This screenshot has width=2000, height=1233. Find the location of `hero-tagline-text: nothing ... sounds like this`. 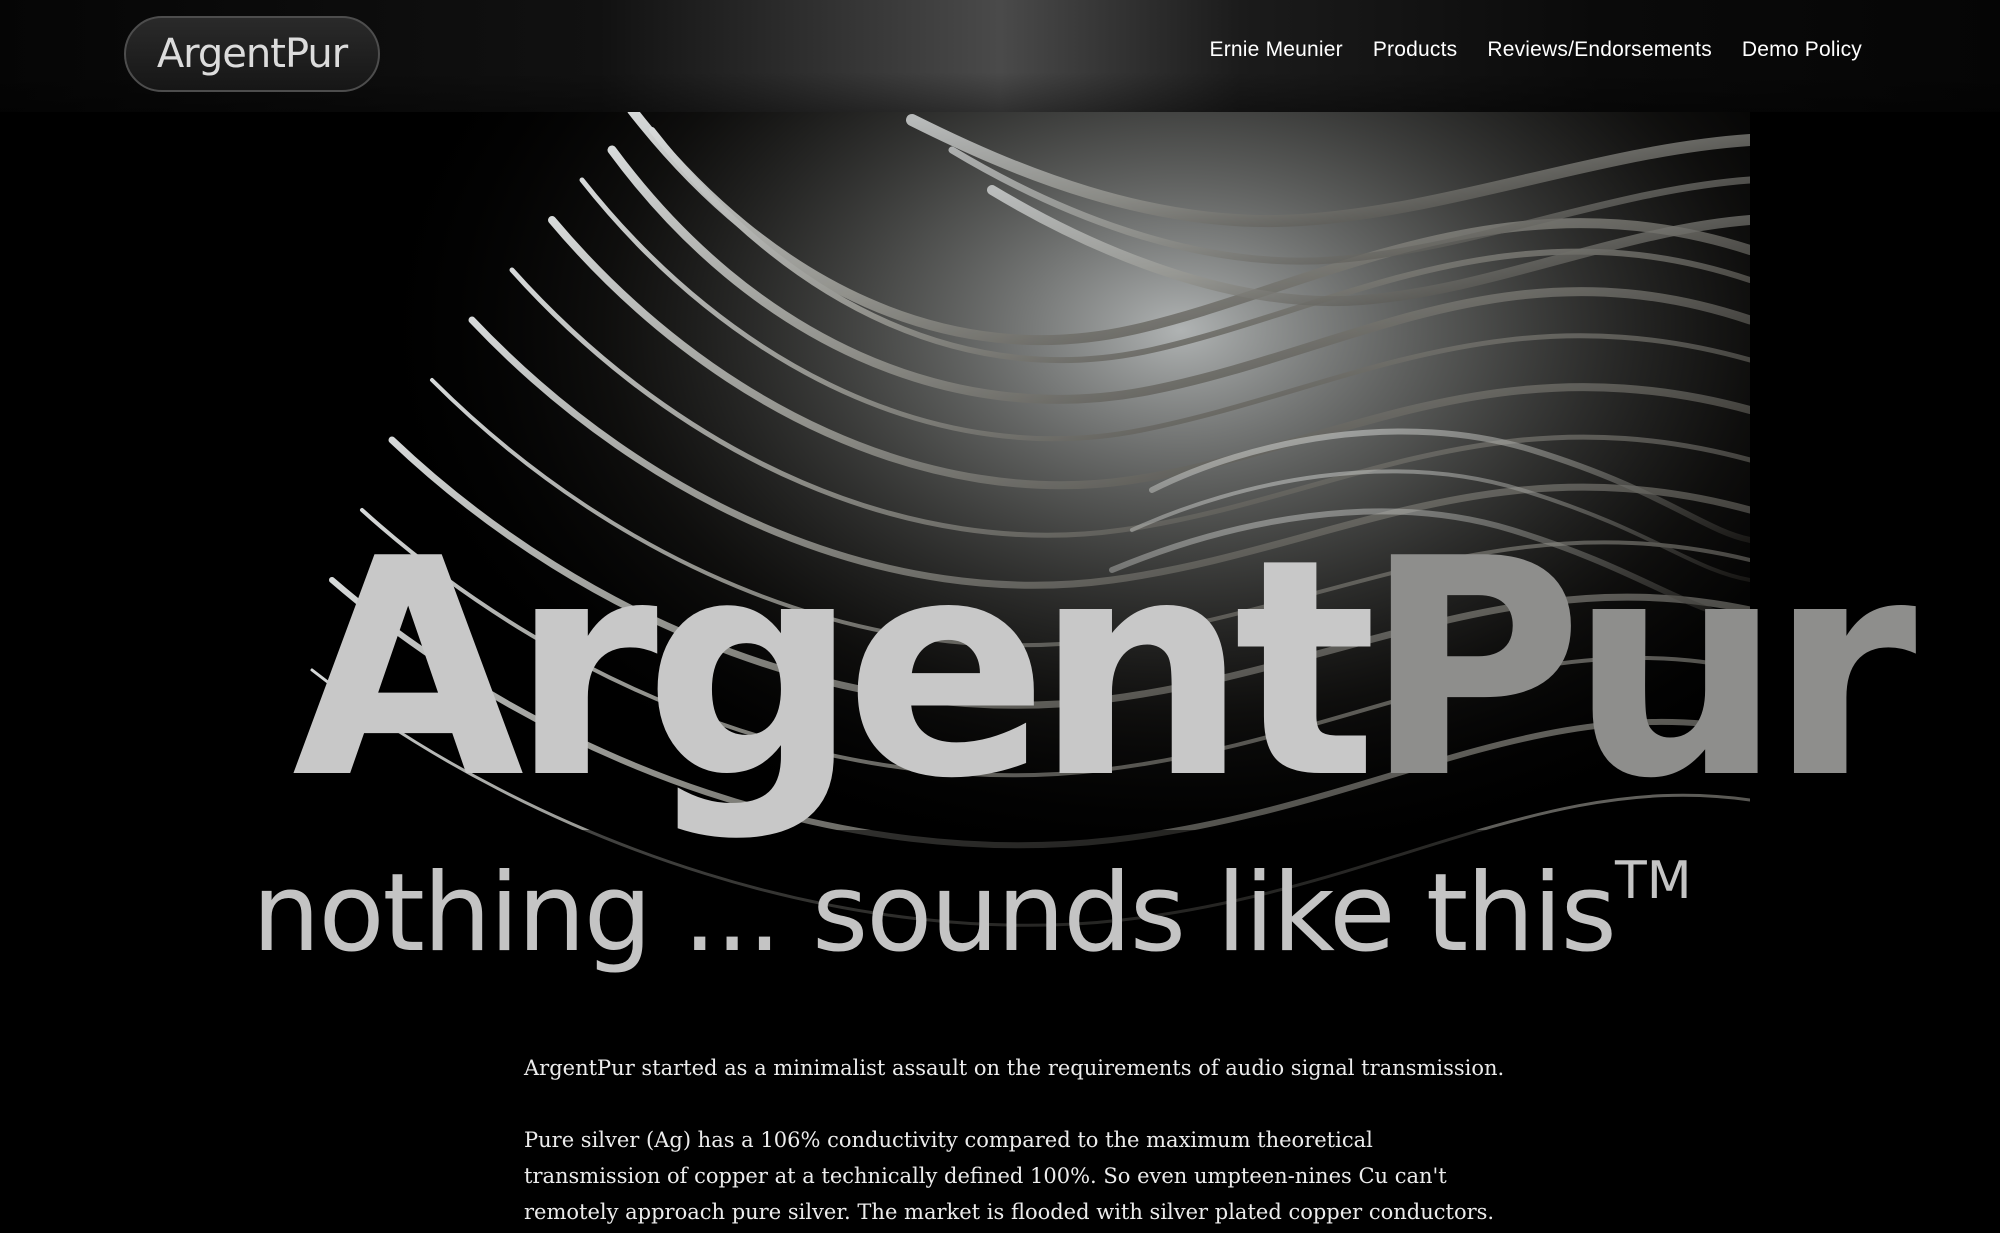

hero-tagline-text: nothing ... sounds like this is located at coordinates (934, 913).